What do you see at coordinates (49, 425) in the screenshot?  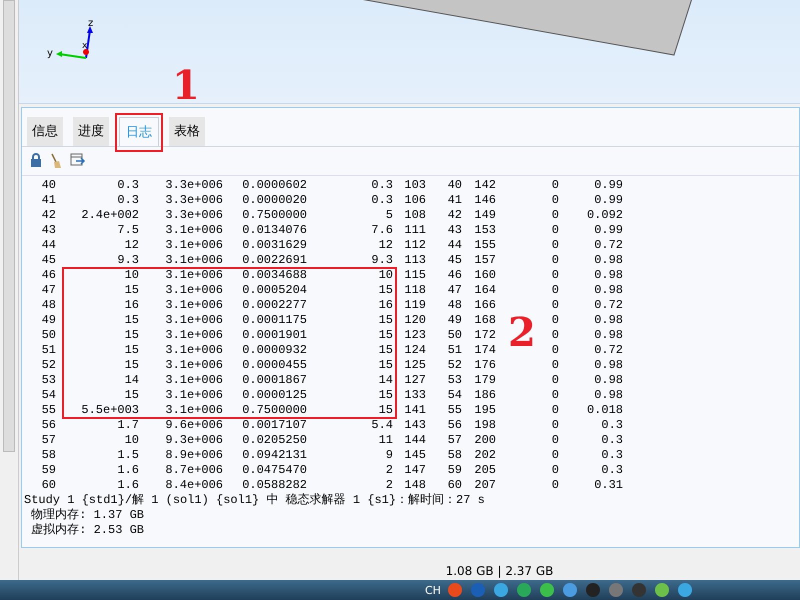 I see `log-value: 56` at bounding box center [49, 425].